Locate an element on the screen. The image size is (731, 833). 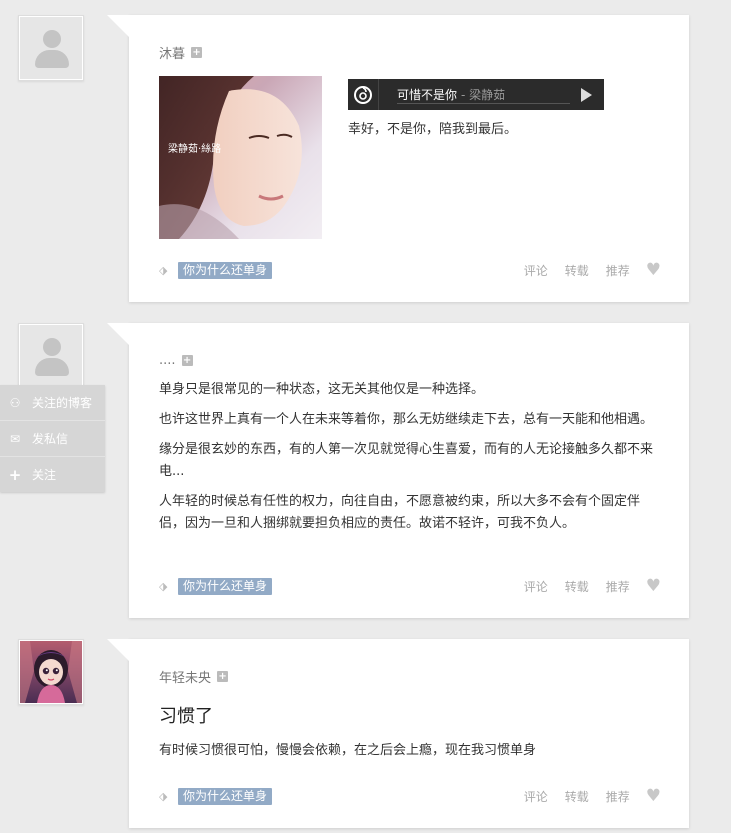
album-portrait is located at coordinates (230, 157).